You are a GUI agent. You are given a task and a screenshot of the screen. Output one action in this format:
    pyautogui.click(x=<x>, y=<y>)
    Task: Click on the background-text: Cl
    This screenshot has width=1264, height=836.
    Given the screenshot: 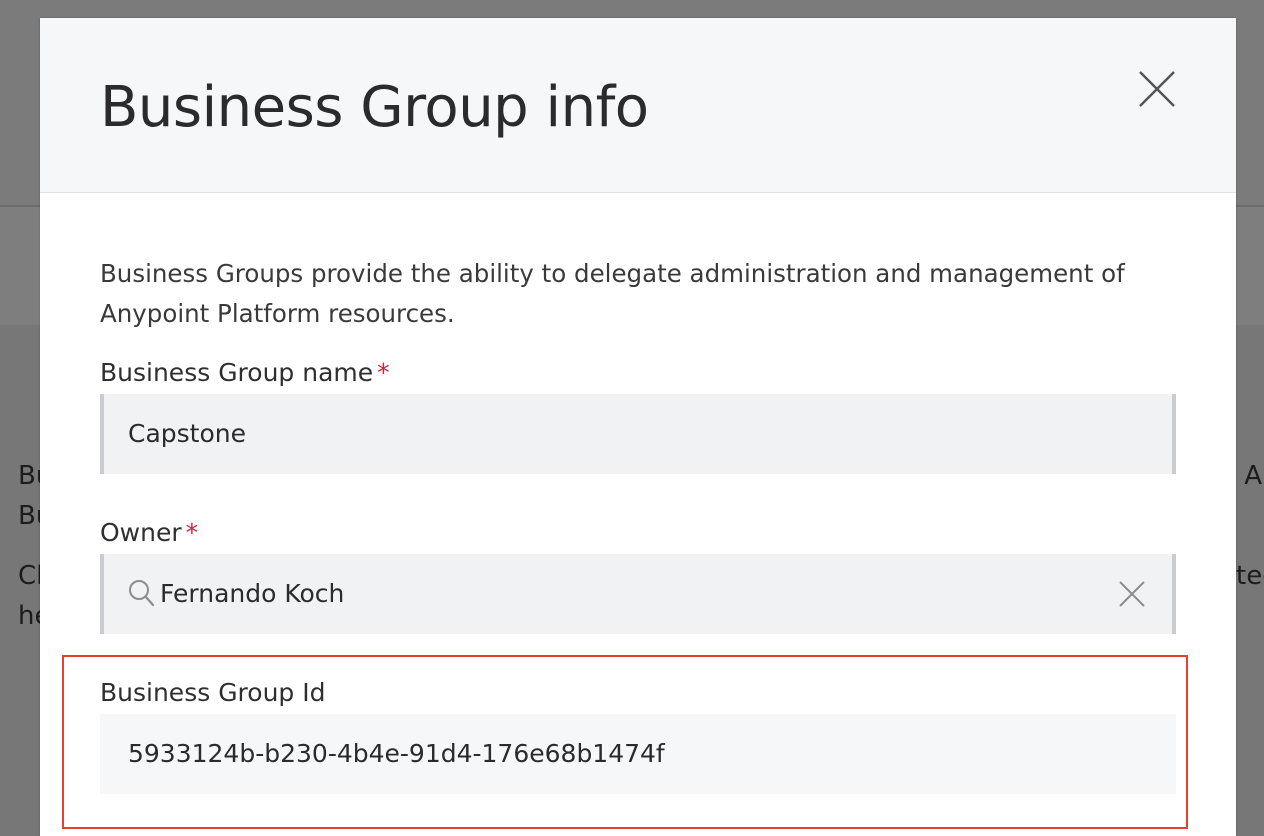 What is the action you would take?
    pyautogui.click(x=29, y=576)
    